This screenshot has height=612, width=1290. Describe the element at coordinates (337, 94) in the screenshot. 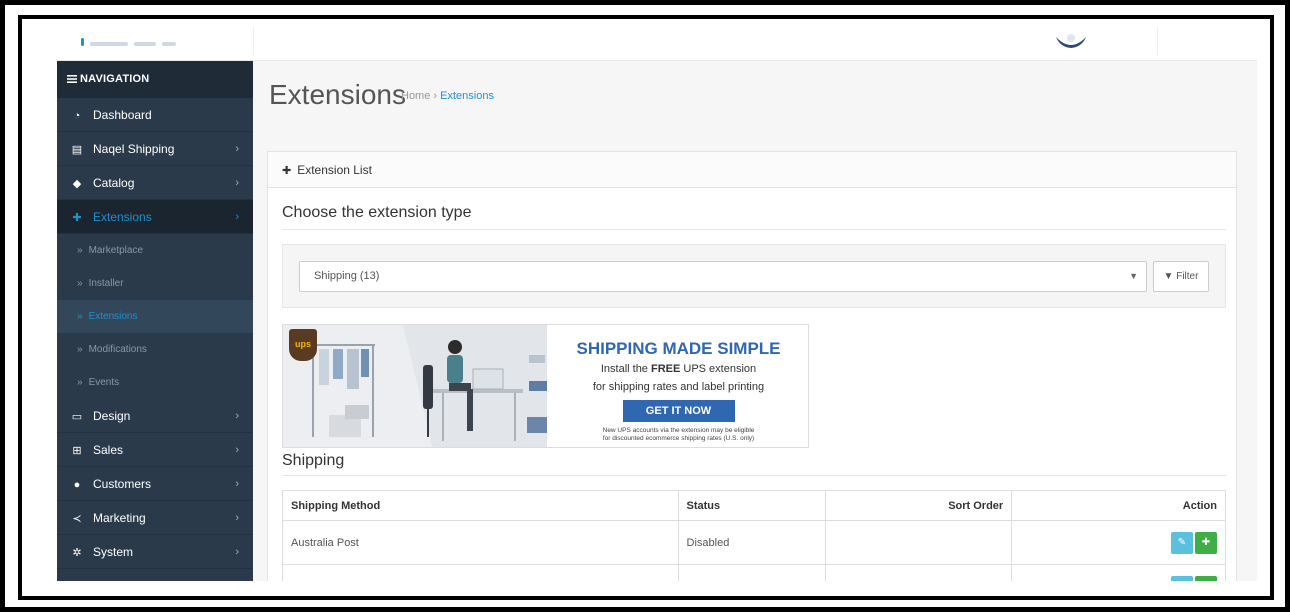

I see `page-title: Extensions` at that location.